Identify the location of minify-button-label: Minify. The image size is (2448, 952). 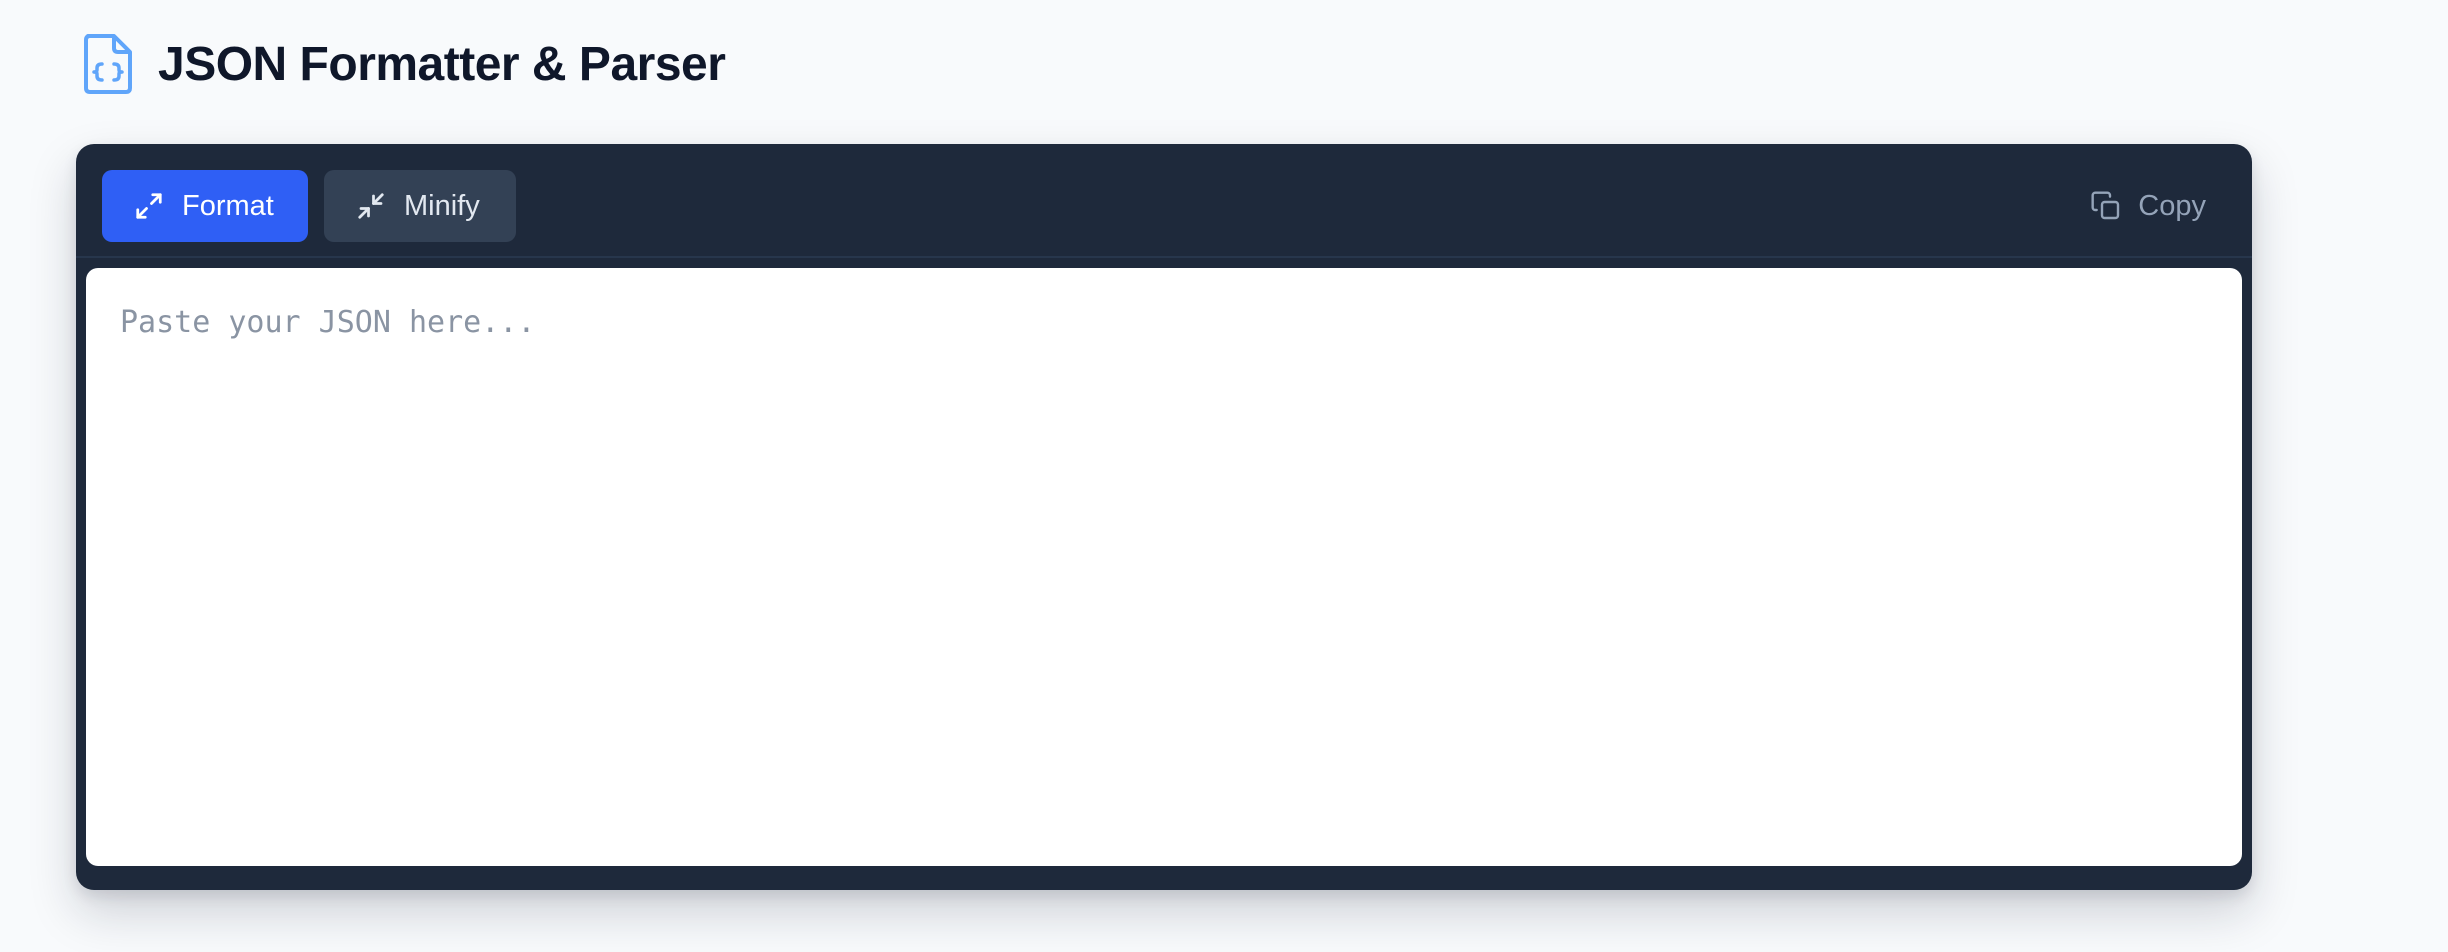
(442, 205).